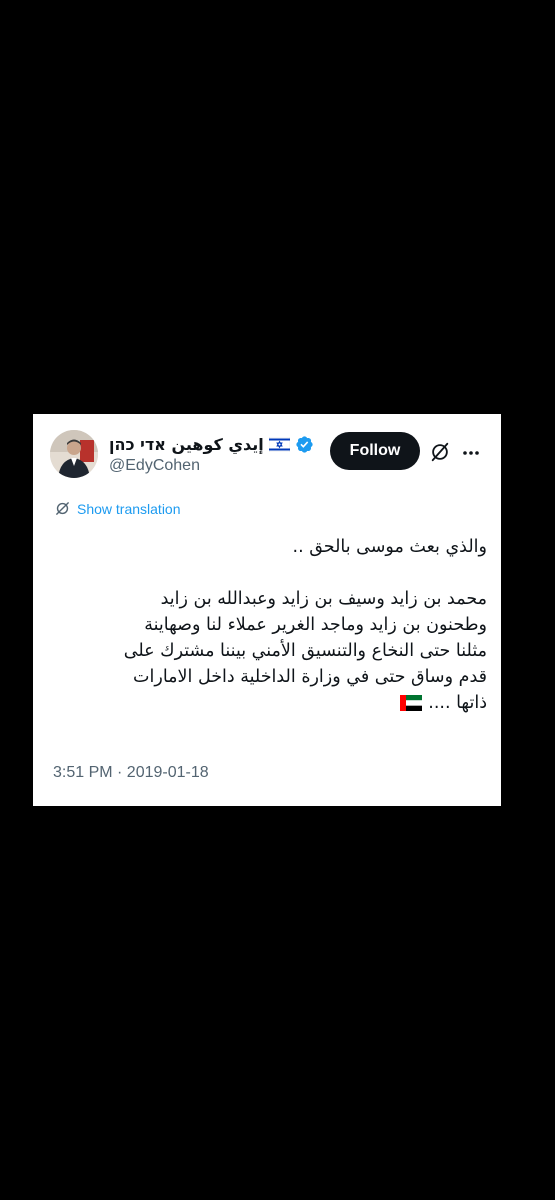 The image size is (555, 1200). What do you see at coordinates (411, 703) in the screenshot?
I see `uae-flag-icon` at bounding box center [411, 703].